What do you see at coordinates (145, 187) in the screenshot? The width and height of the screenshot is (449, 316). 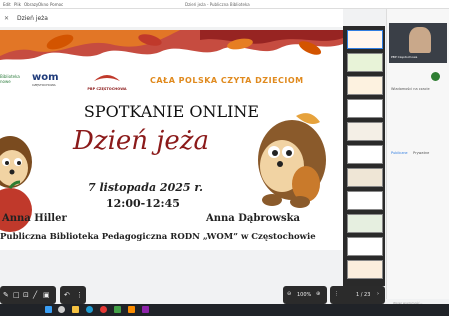 I see `event-date: 7 listopada 2025 r.` at bounding box center [145, 187].